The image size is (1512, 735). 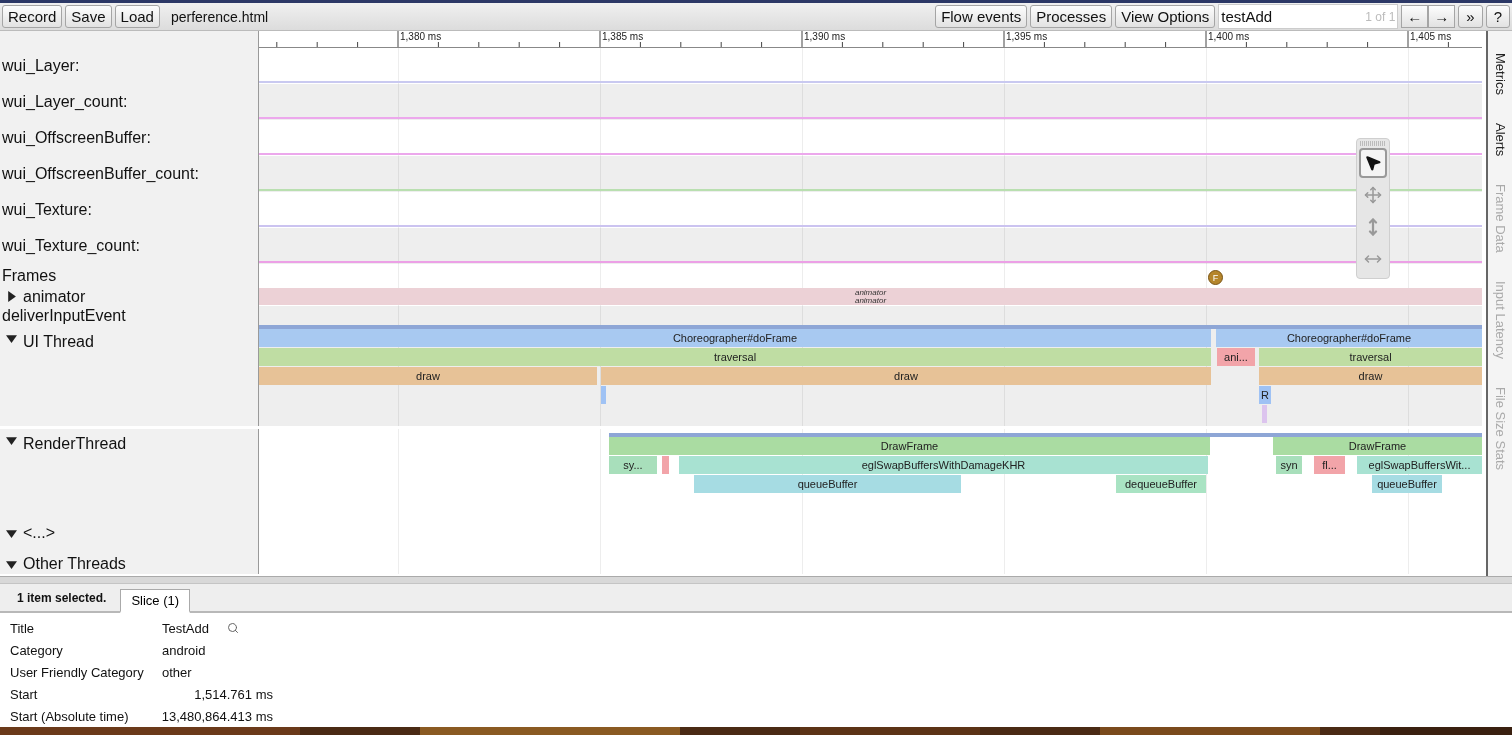 I want to click on selection-summary: 1 item selected., so click(x=62, y=598).